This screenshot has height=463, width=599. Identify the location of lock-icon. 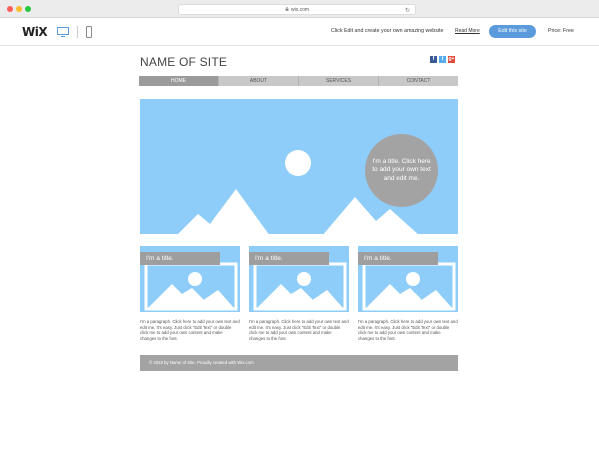
(287, 9).